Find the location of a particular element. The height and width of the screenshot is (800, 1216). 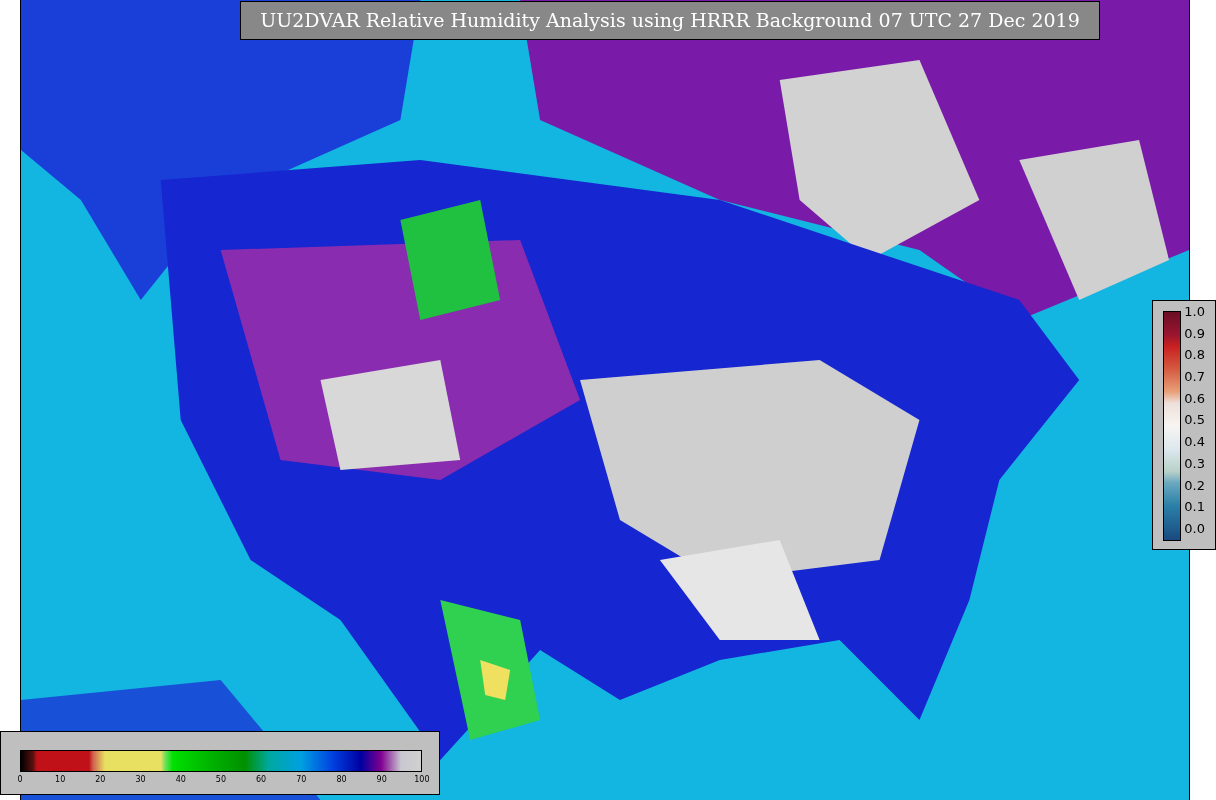

colorbar-tick-label: 60 is located at coordinates (261, 780).